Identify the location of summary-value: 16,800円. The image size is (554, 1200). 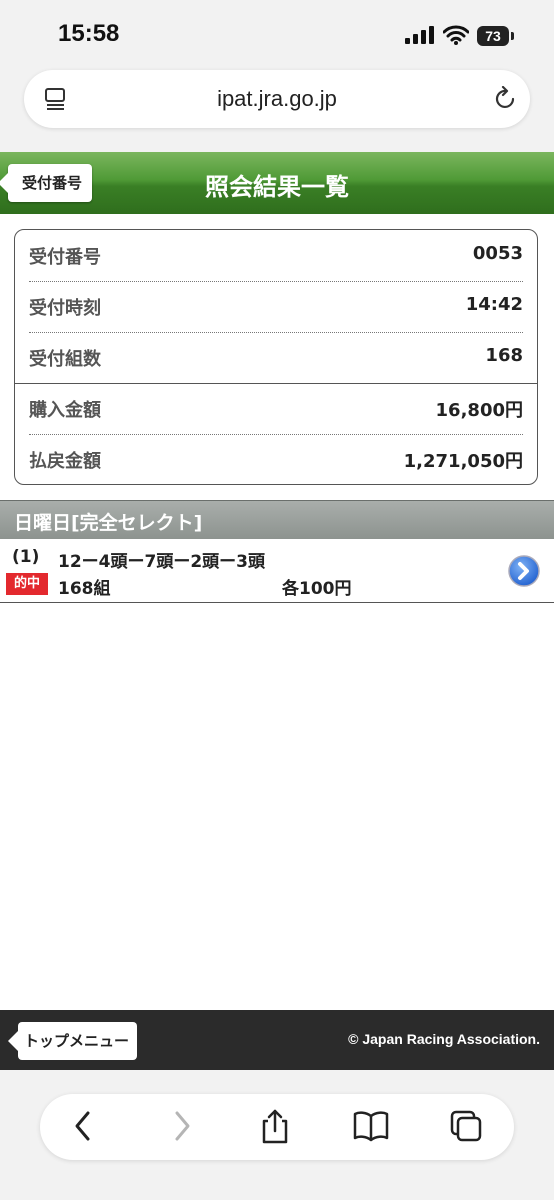
(479, 410).